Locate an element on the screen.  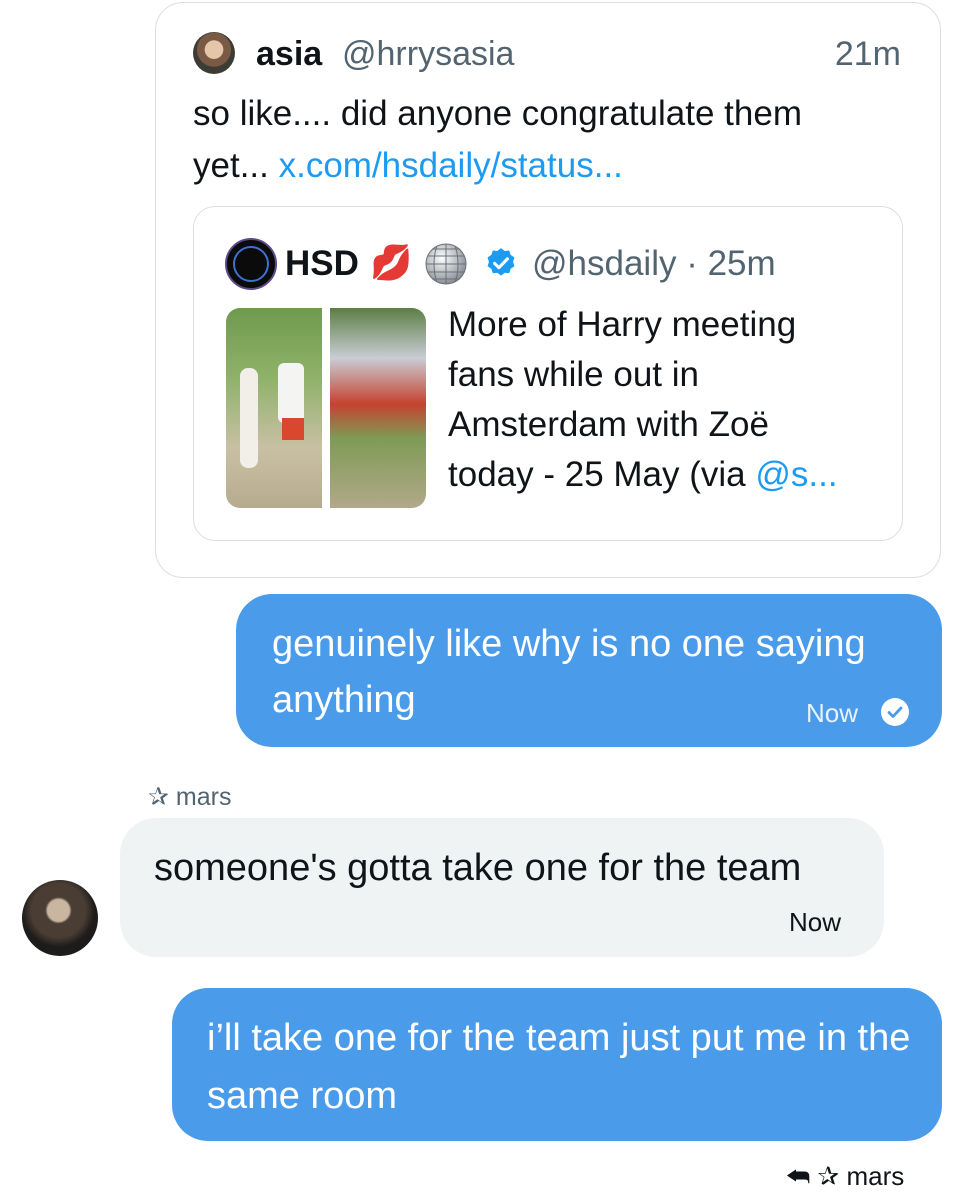
reply-context-label: mars is located at coordinates (875, 1176).